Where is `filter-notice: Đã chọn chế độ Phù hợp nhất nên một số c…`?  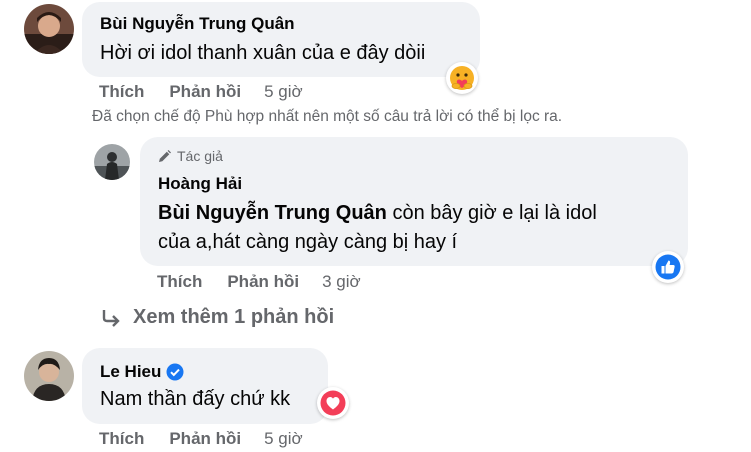
filter-notice: Đã chọn chế độ Phù hợp nhất nên một số c… is located at coordinates (327, 116).